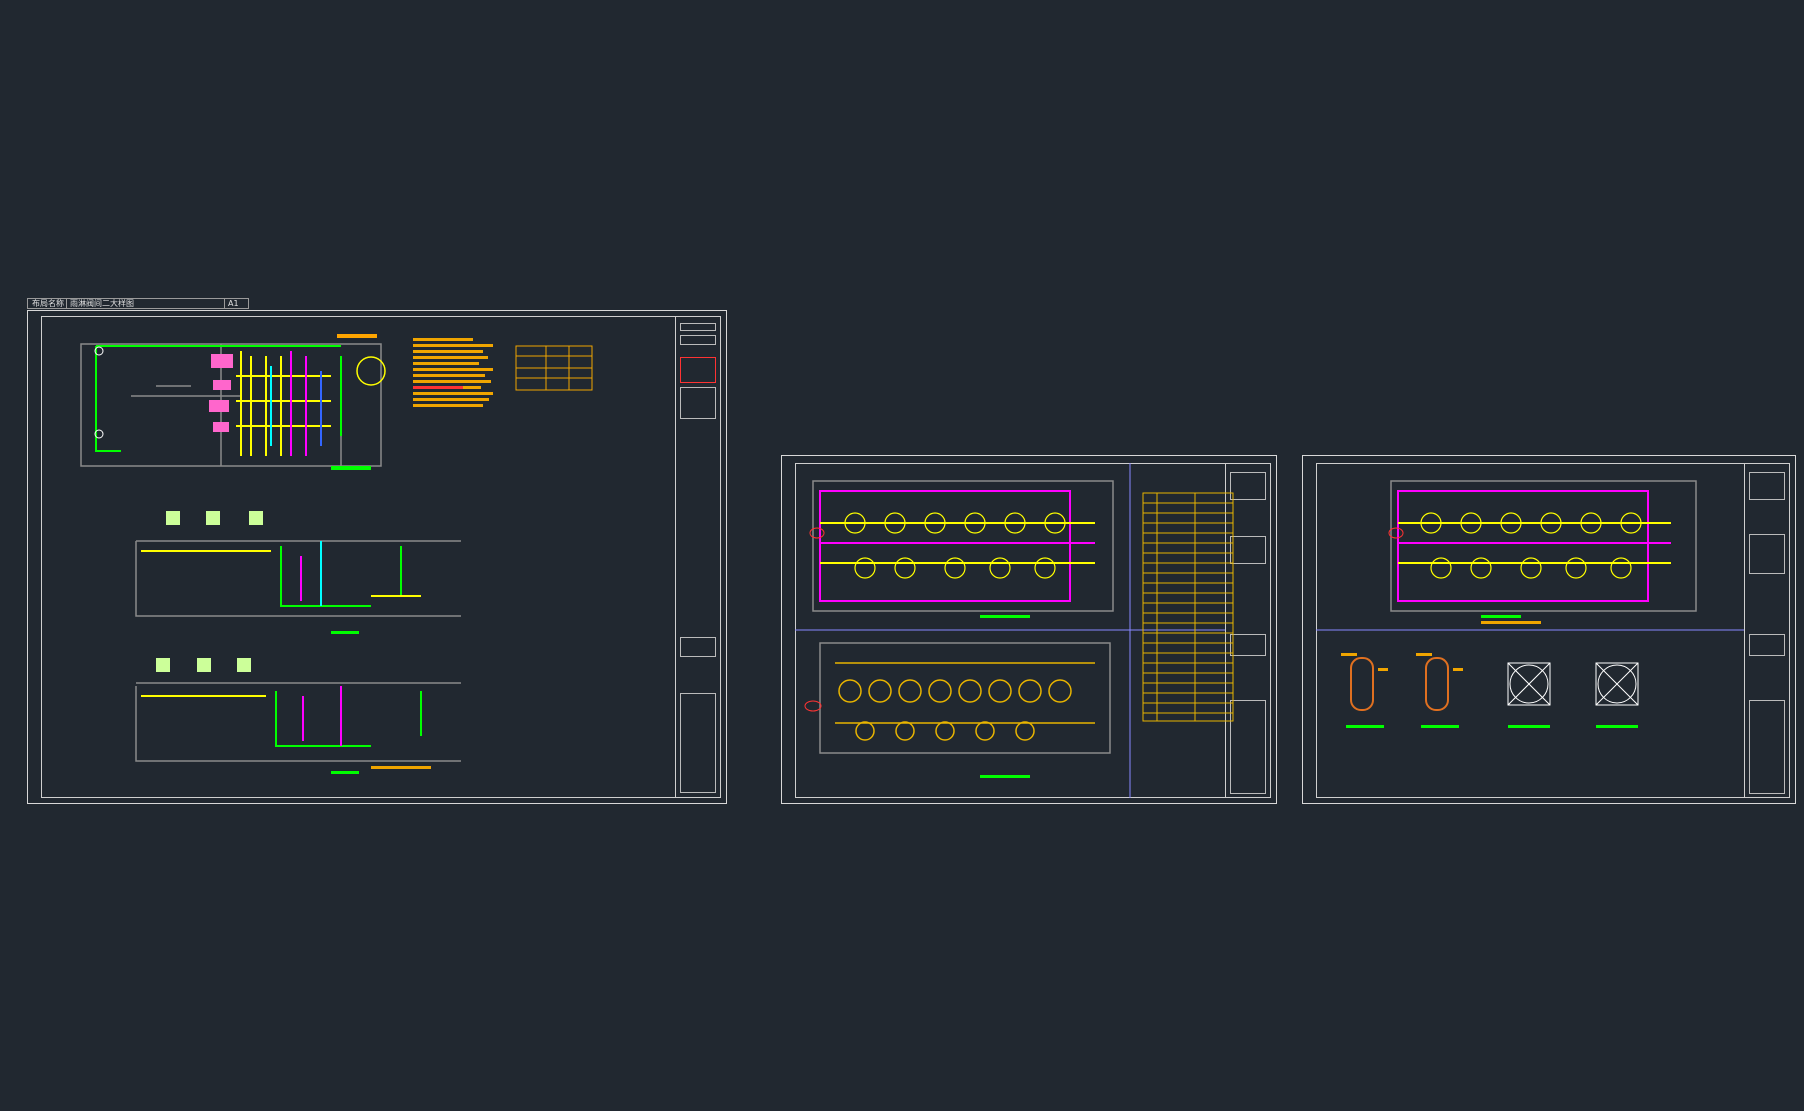 Image resolution: width=1804 pixels, height=1111 pixels. I want to click on sheet-3-detail-drawing, so click(1530, 604).